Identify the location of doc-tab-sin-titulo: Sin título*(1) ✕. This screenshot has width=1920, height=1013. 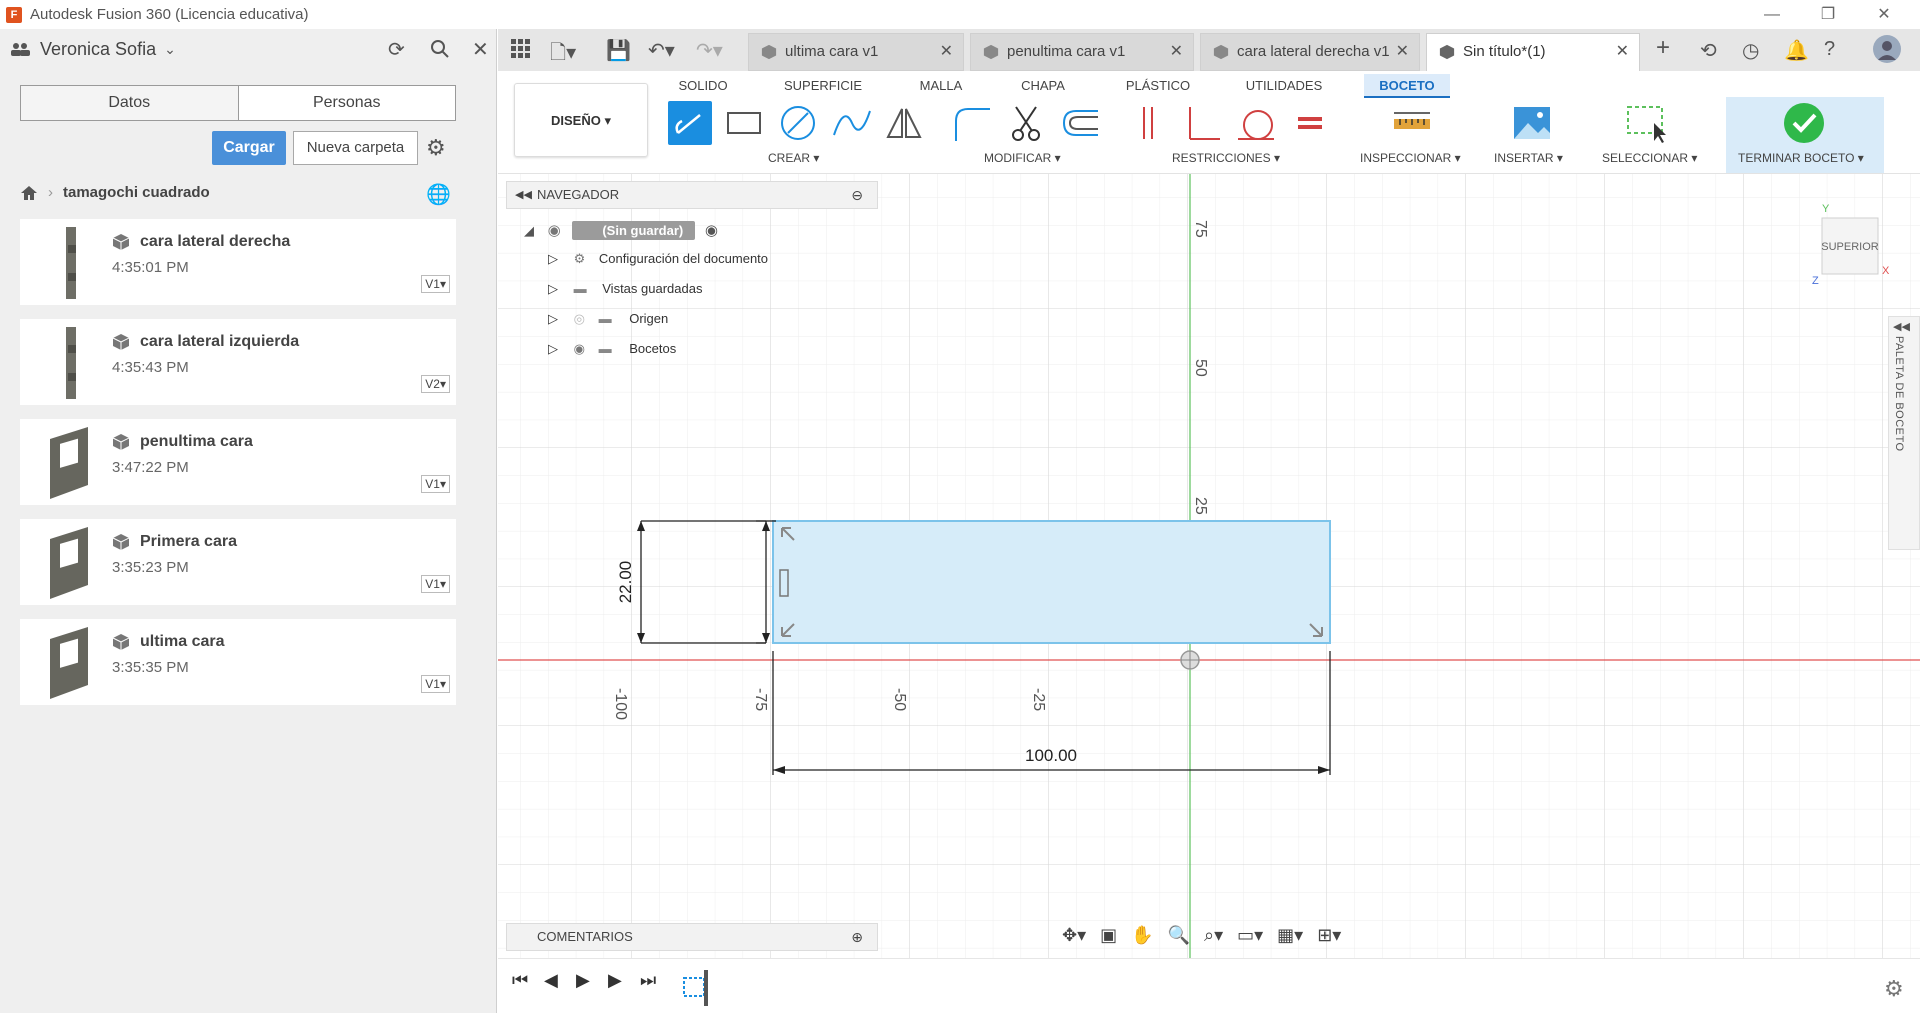
(1533, 52).